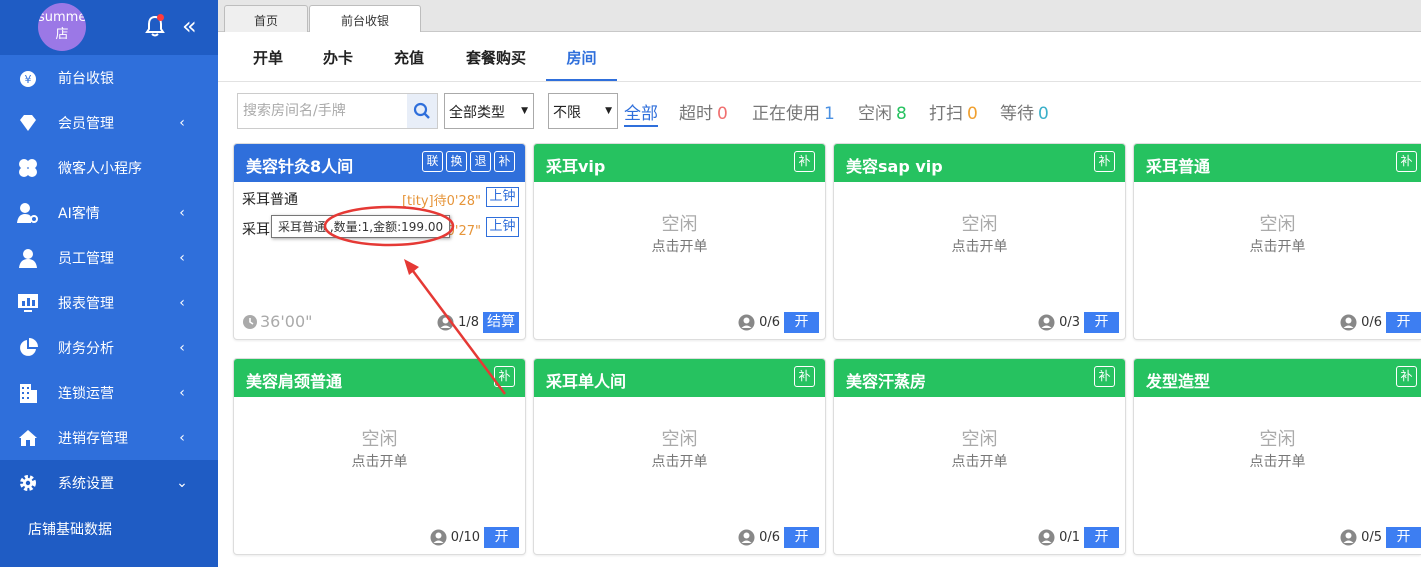 This screenshot has height=567, width=1421. I want to click on sidebar-item-inventory: 进销存管理 ‹, so click(109, 437).